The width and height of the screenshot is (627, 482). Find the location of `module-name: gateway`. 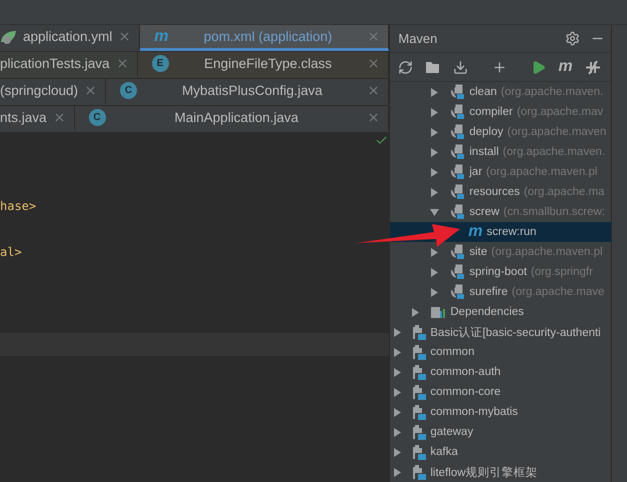

module-name: gateway is located at coordinates (452, 432).